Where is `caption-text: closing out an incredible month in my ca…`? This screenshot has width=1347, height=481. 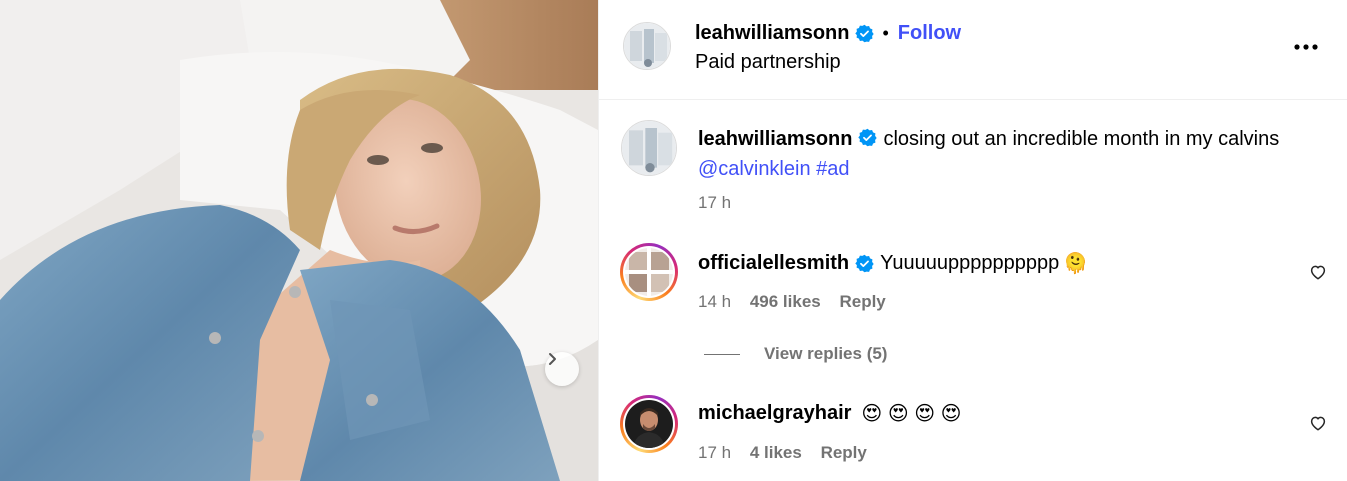
caption-text: closing out an incredible month in my ca… is located at coordinates (1081, 139).